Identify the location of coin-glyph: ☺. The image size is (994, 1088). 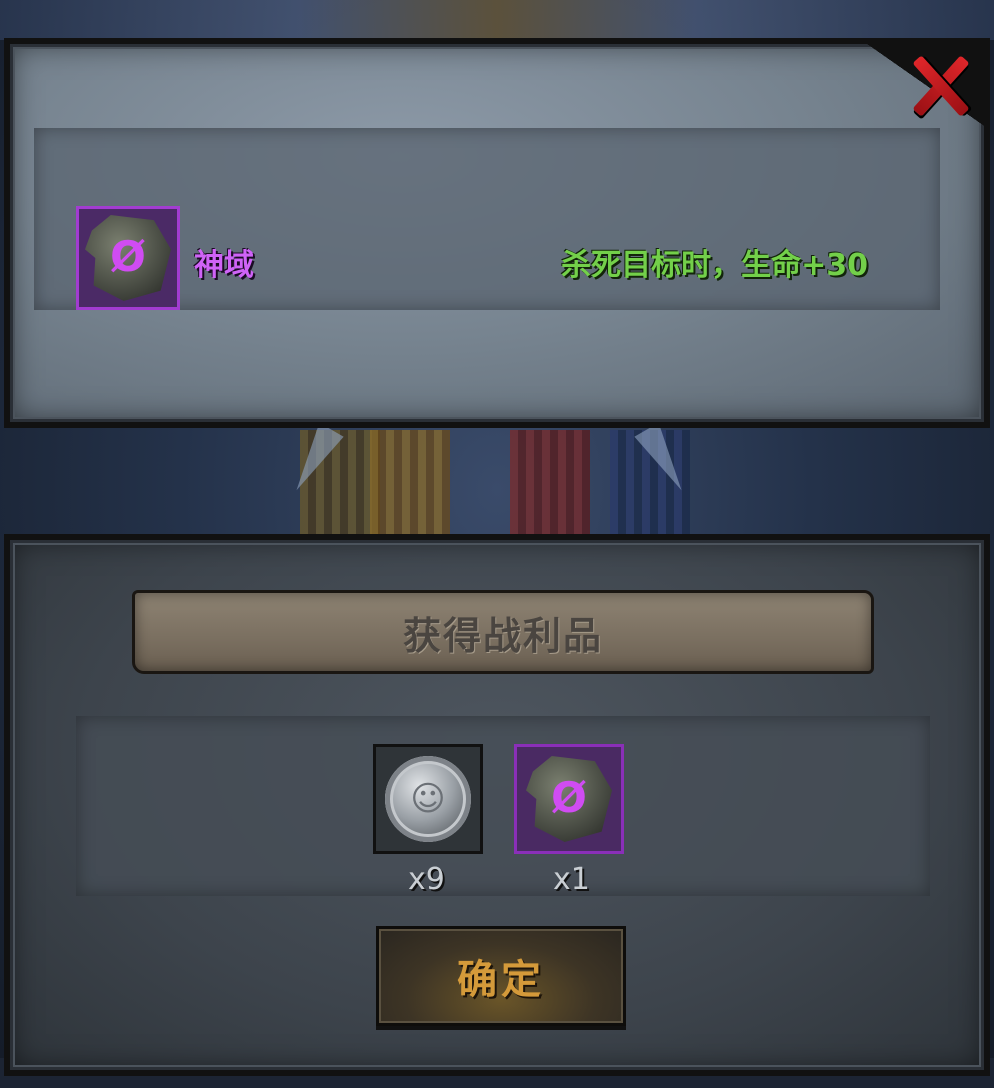
(428, 799).